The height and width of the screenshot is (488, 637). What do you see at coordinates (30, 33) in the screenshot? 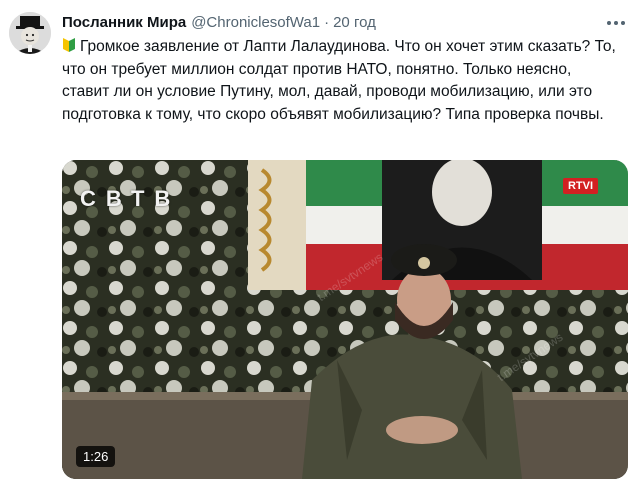
I see `avatar` at bounding box center [30, 33].